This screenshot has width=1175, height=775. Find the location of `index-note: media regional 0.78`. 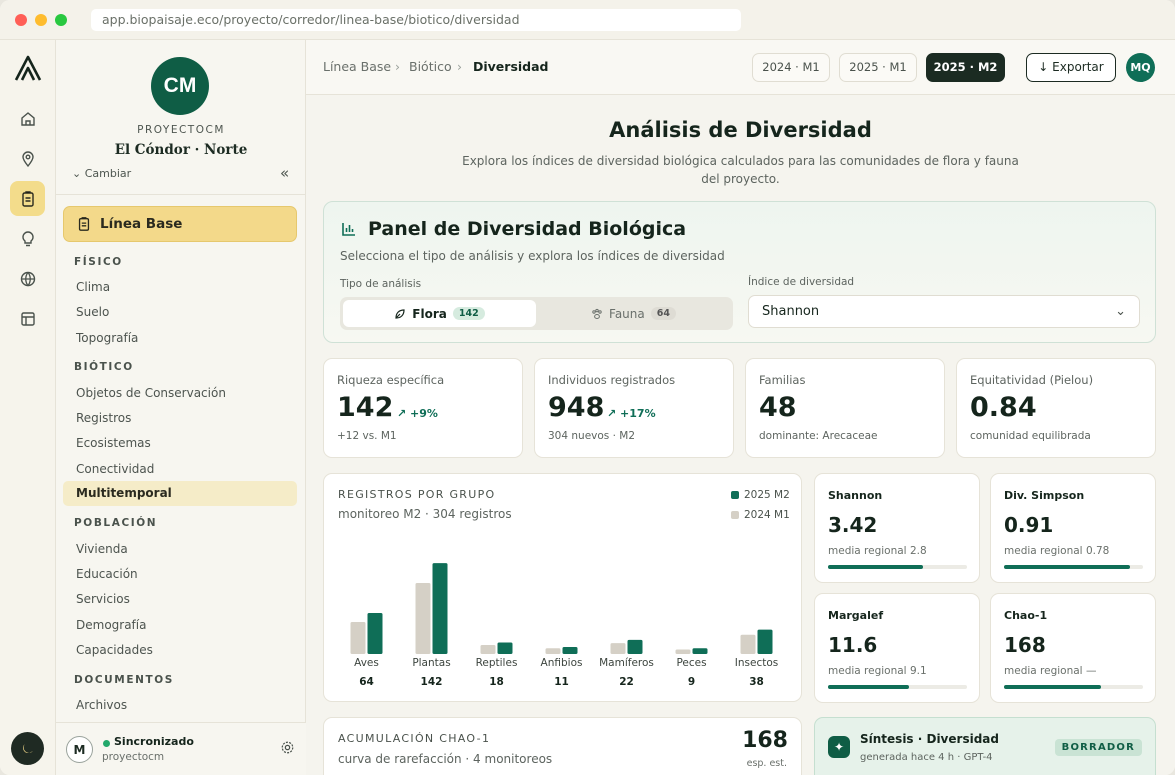

index-note: media regional 0.78 is located at coordinates (1057, 551).